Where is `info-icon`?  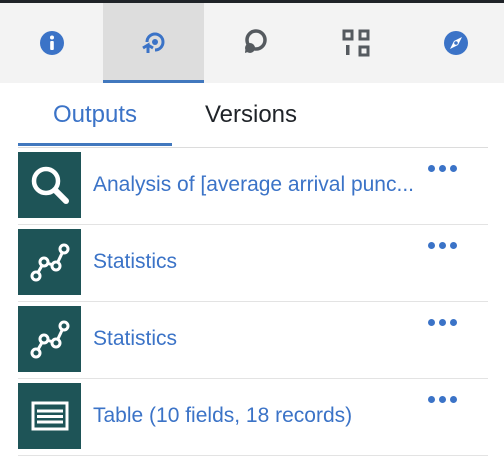 info-icon is located at coordinates (52, 43).